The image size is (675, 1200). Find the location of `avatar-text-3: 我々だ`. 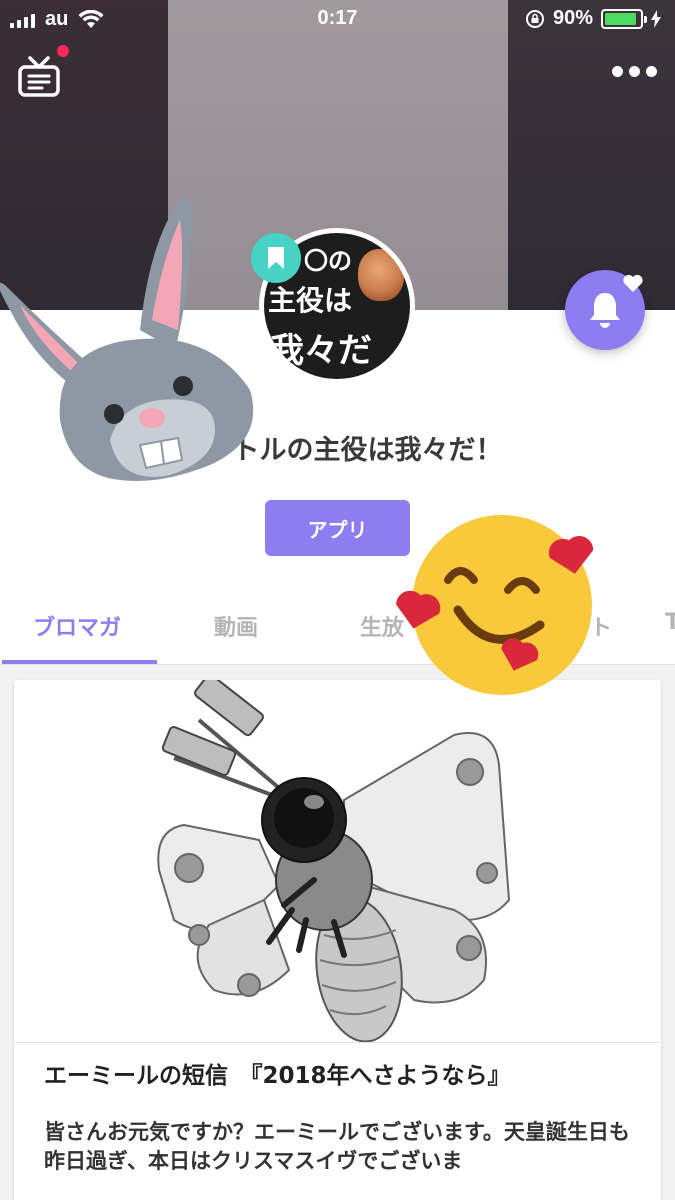

avatar-text-3: 我々だ is located at coordinates (321, 351).